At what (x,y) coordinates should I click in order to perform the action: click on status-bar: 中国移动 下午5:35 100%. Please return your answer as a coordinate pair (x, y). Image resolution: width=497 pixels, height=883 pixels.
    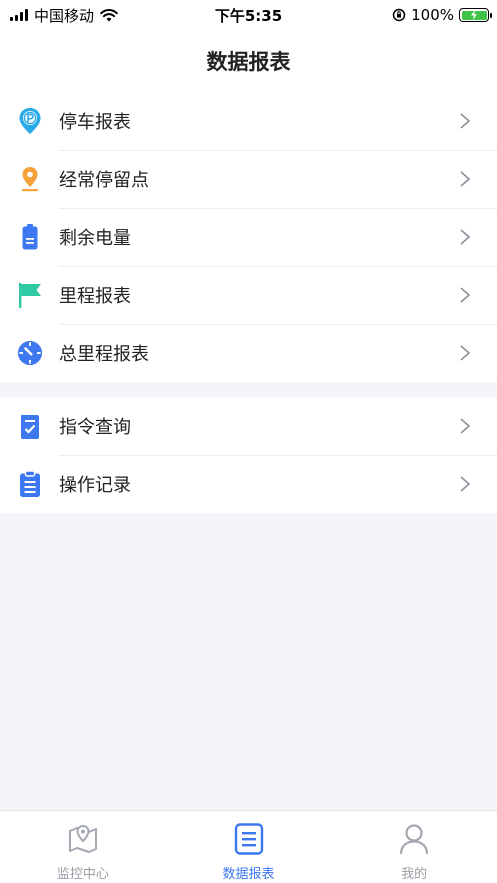
    Looking at the image, I should click on (248, 15).